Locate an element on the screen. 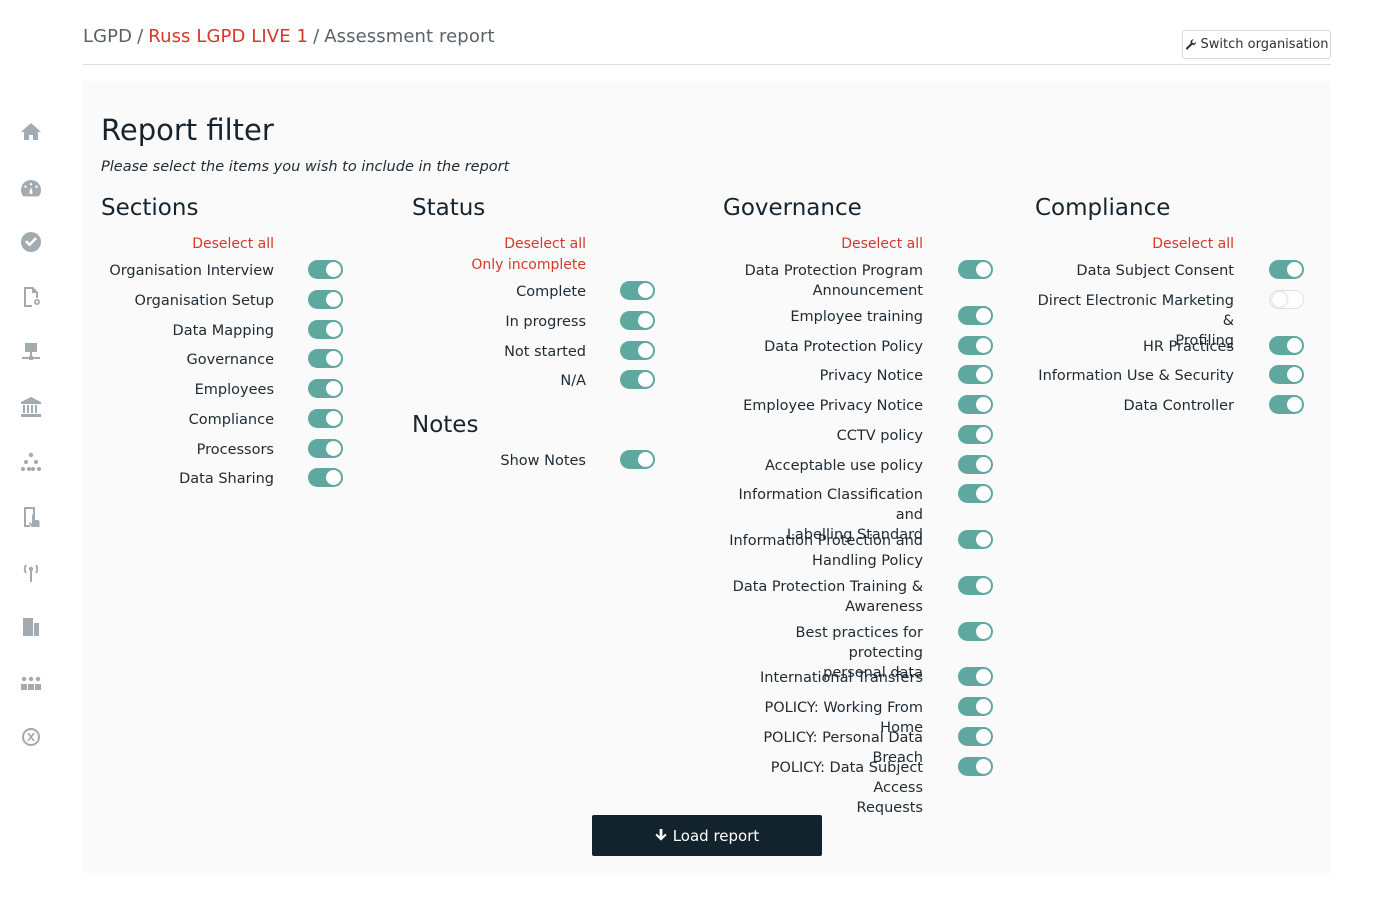  switch-organisation-label: Switch organisation is located at coordinates (1264, 44).